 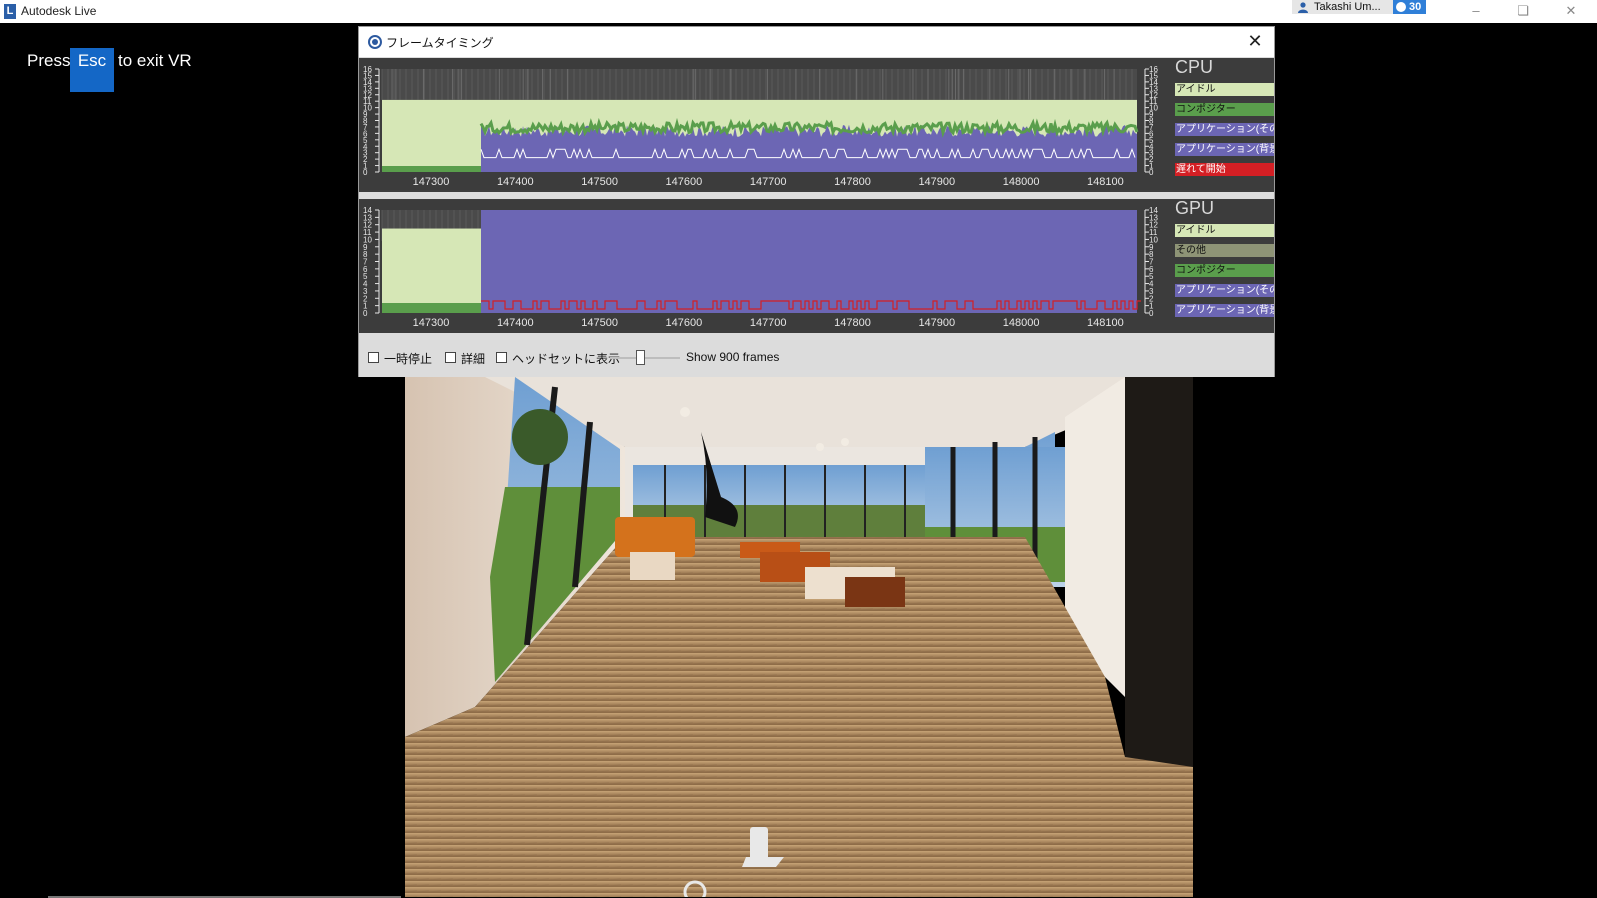 I want to click on frames-slider-track, so click(x=645, y=358).